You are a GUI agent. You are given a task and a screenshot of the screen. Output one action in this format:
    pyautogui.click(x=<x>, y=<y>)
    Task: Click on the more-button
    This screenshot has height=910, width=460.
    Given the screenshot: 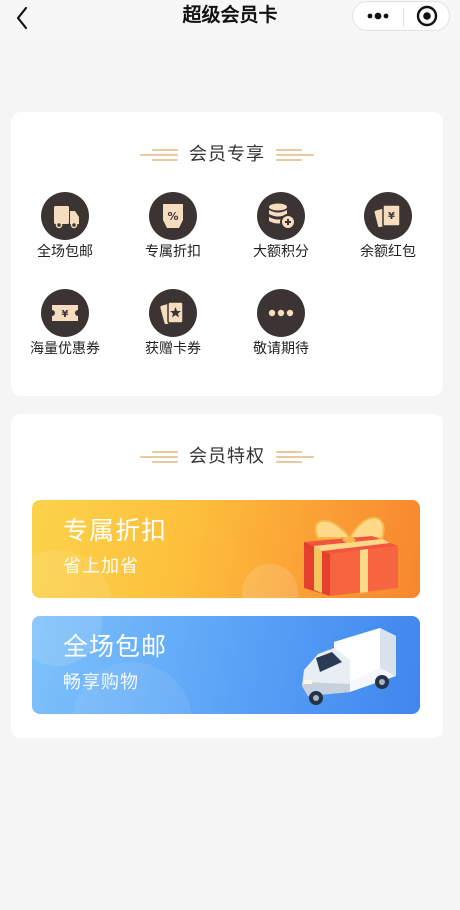 What is the action you would take?
    pyautogui.click(x=378, y=16)
    